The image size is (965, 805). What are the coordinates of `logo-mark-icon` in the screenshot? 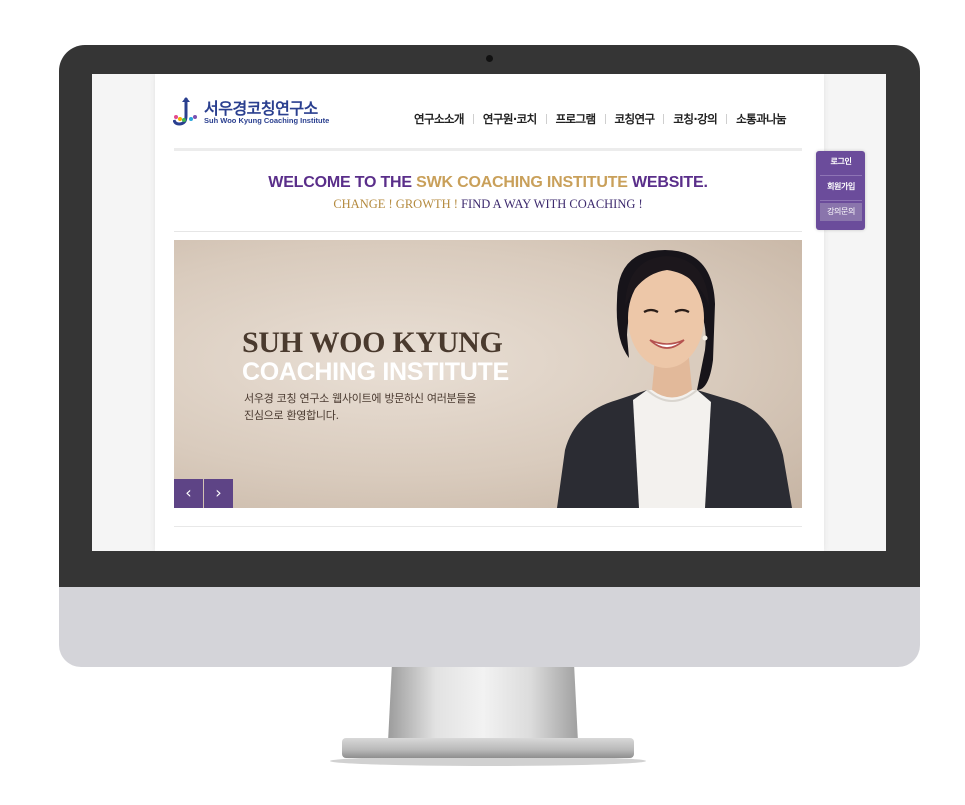 It's located at (185, 111).